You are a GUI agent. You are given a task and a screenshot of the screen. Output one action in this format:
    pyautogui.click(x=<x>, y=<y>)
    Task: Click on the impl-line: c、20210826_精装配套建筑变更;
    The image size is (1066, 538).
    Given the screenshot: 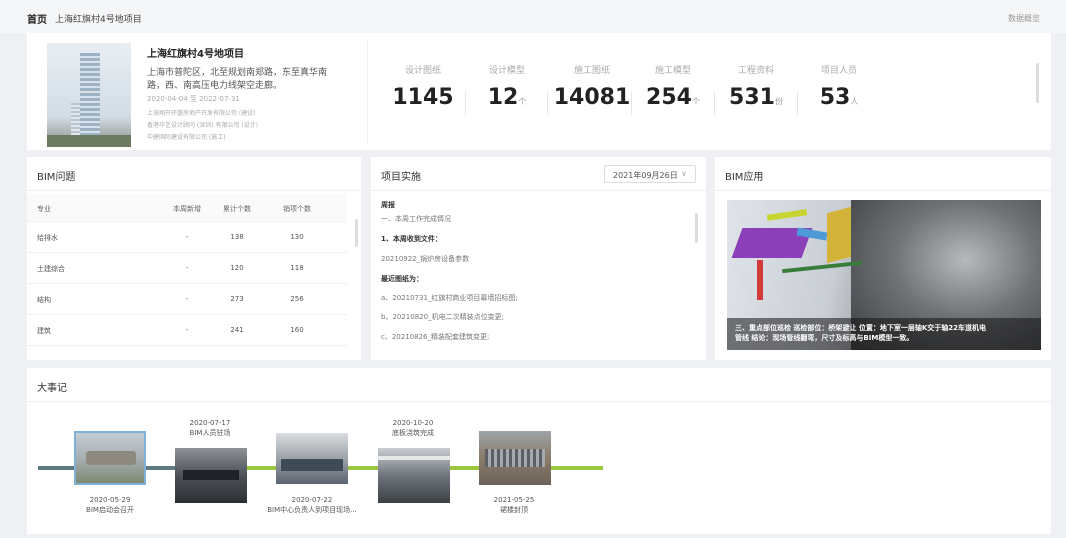 What is the action you would take?
    pyautogui.click(x=435, y=337)
    